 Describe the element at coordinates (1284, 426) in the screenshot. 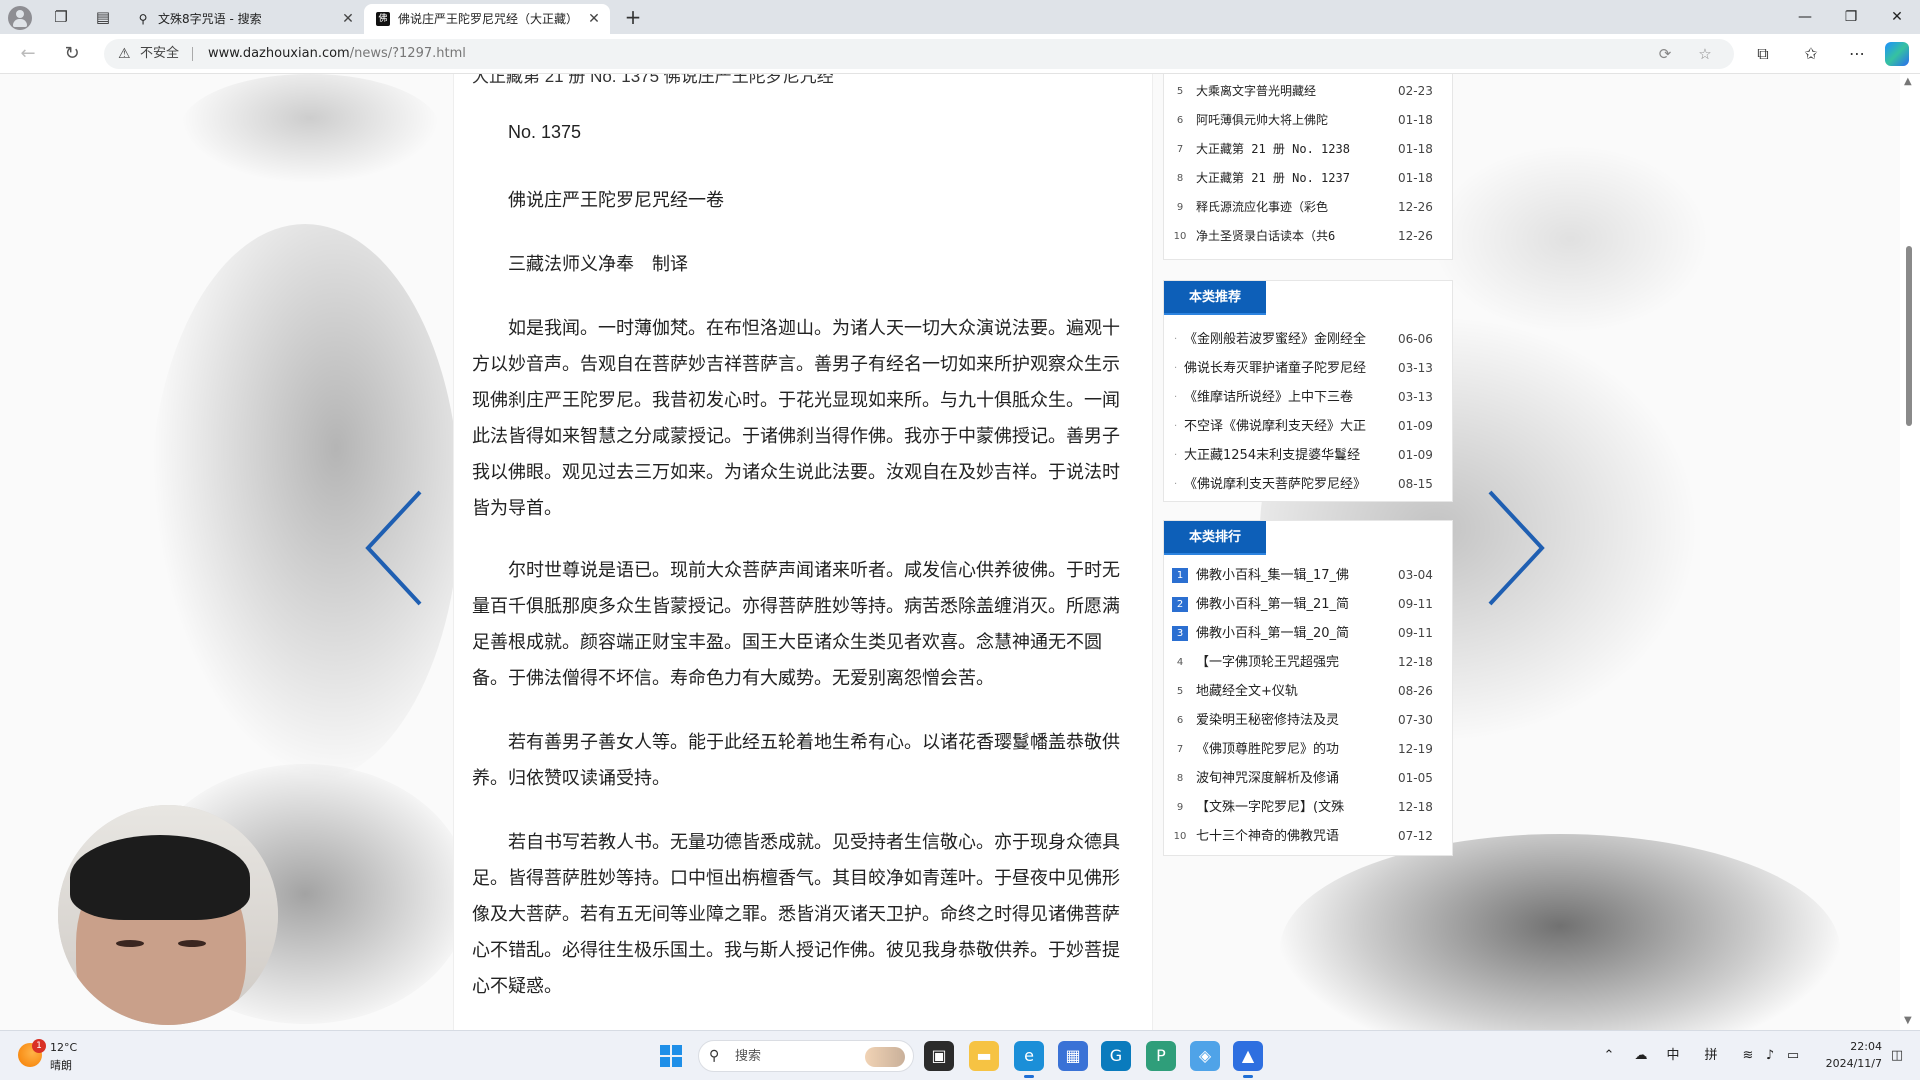

I see `item-title: 不空译《佛说摩利支天经》大正` at that location.